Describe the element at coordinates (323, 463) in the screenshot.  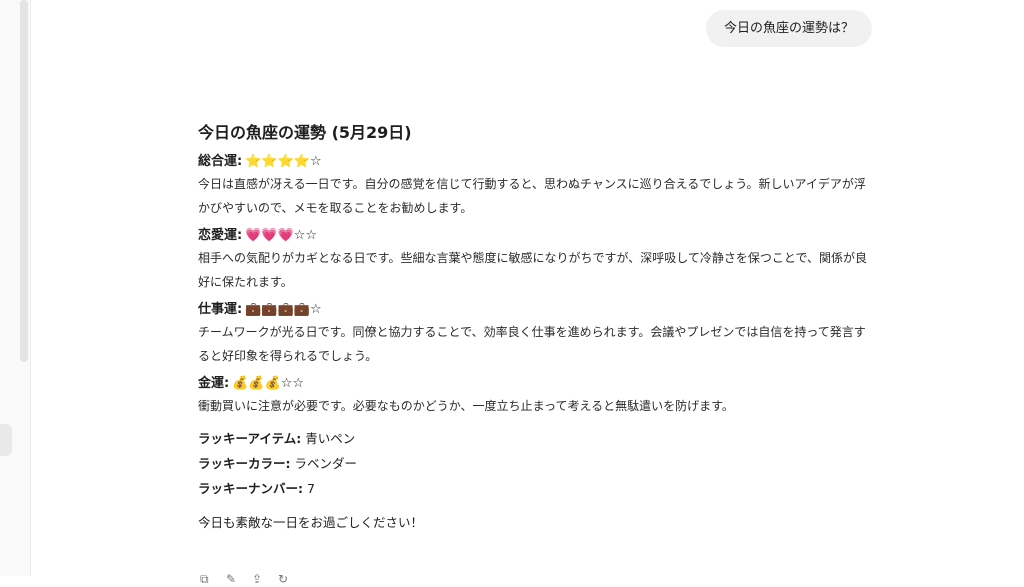
I see `lucky-value: ラベンダー` at that location.